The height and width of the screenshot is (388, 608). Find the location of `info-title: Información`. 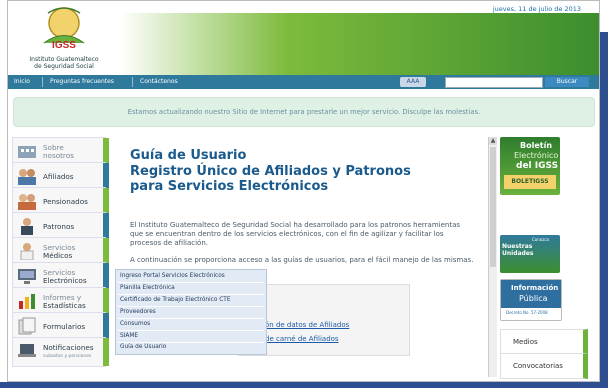

info-title: Información is located at coordinates (535, 288).